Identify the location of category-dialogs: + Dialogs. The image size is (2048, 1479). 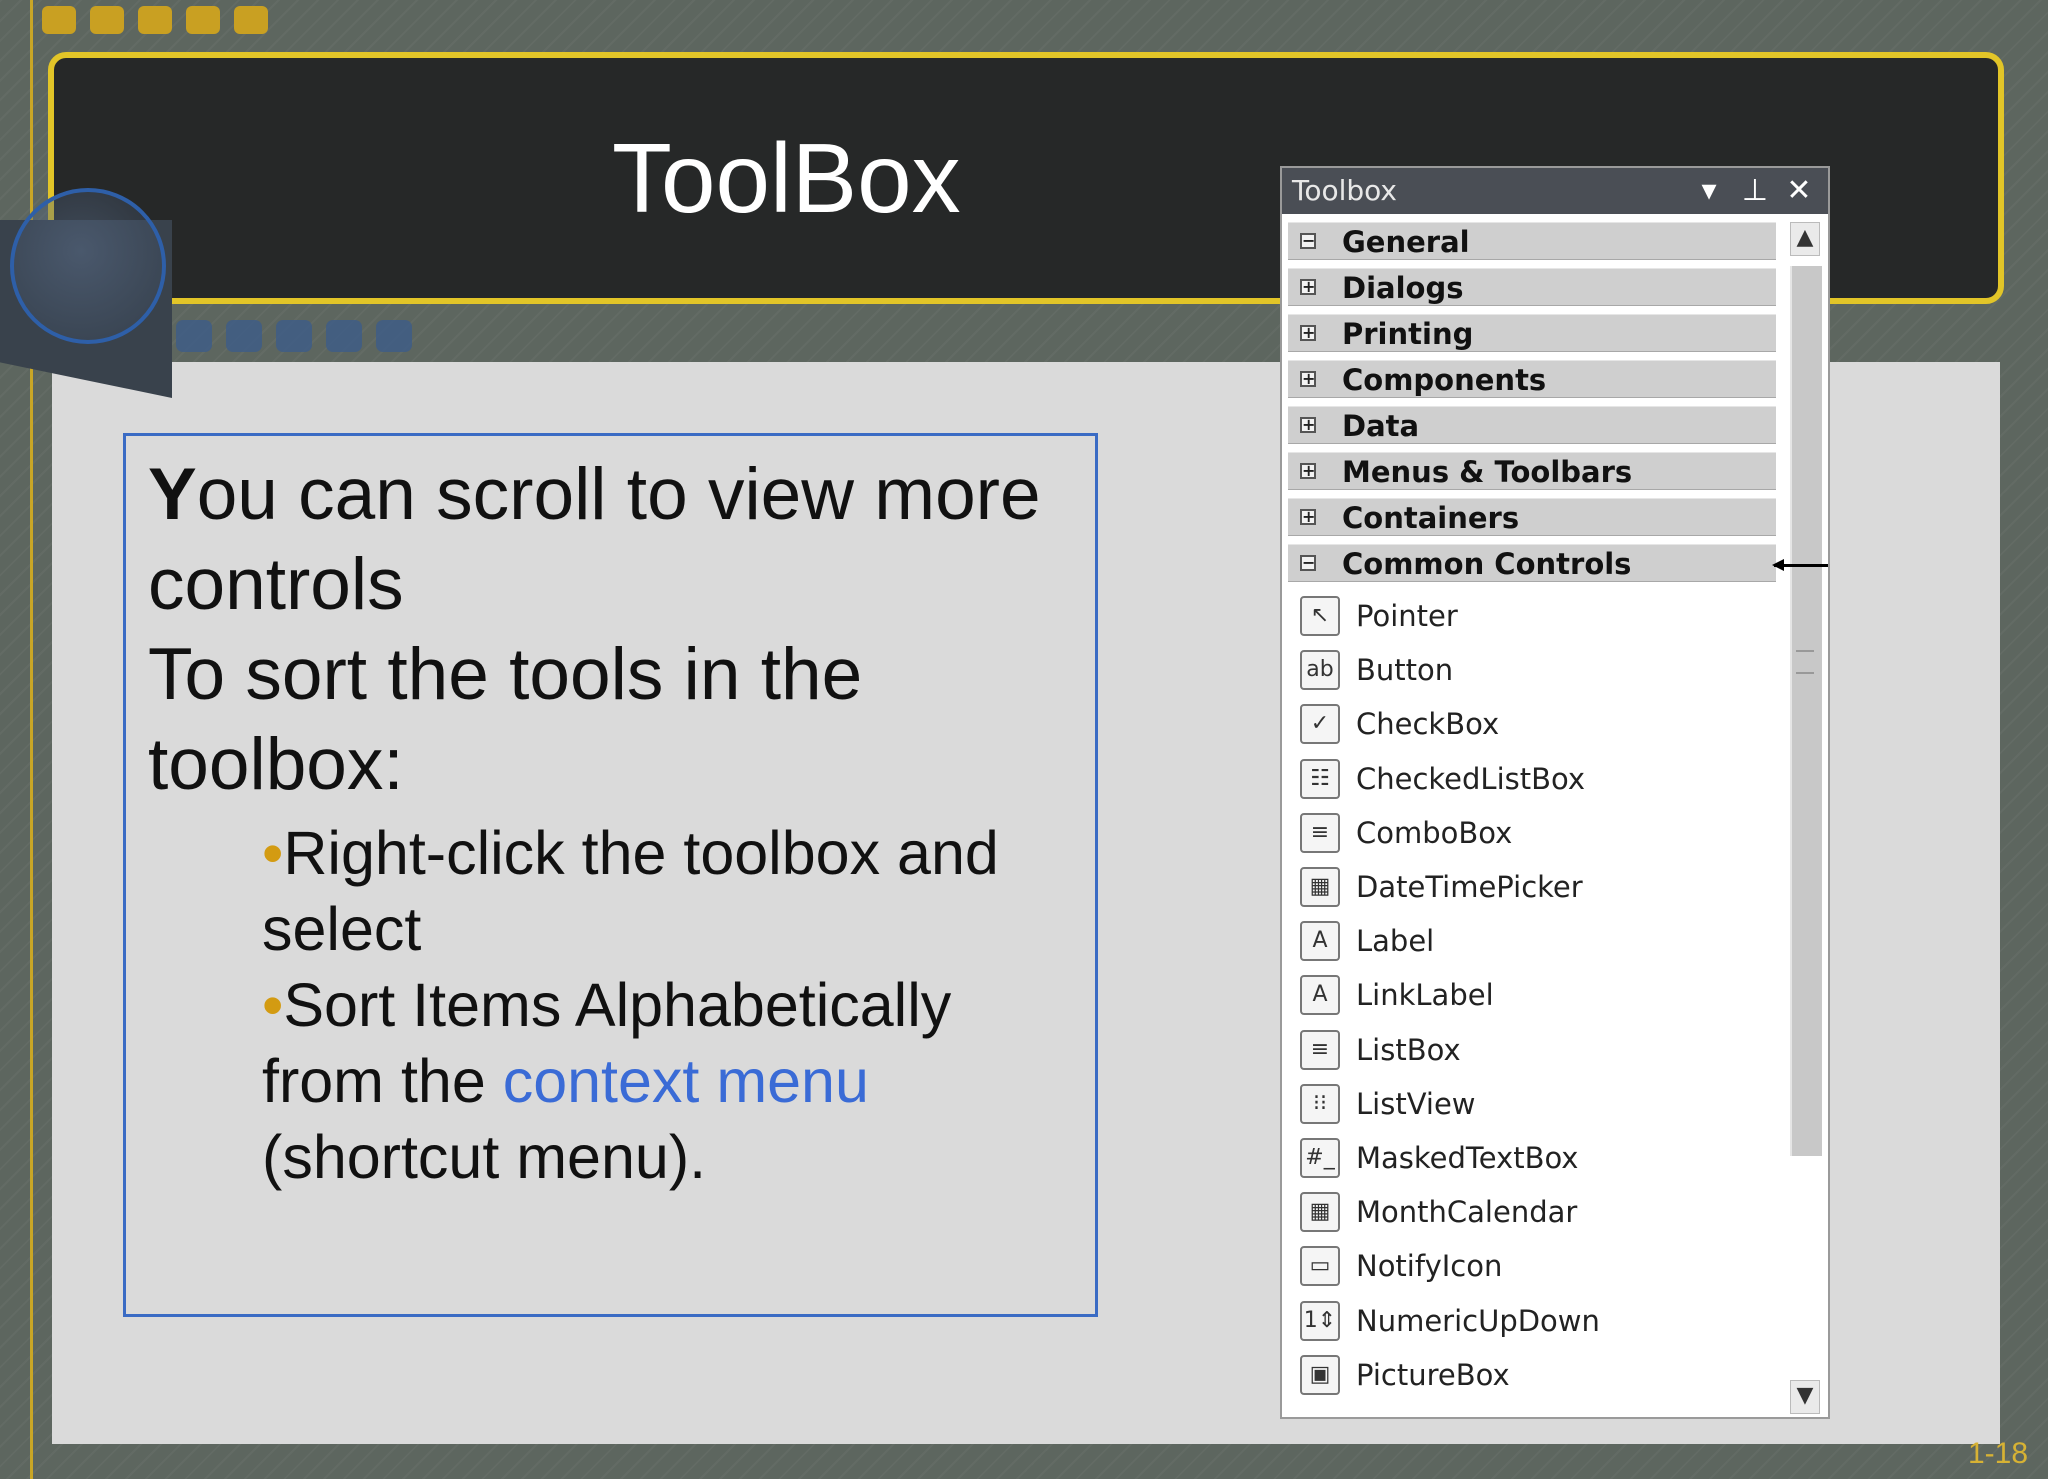
(1532, 287).